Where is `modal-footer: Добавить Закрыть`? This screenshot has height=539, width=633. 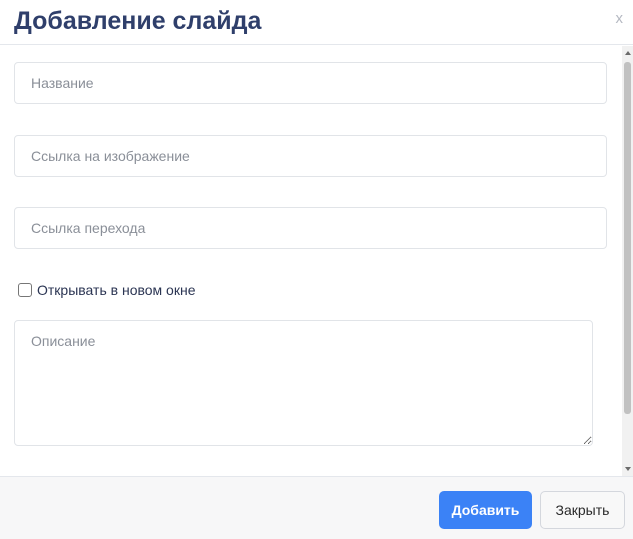 modal-footer: Добавить Закрыть is located at coordinates (316, 507).